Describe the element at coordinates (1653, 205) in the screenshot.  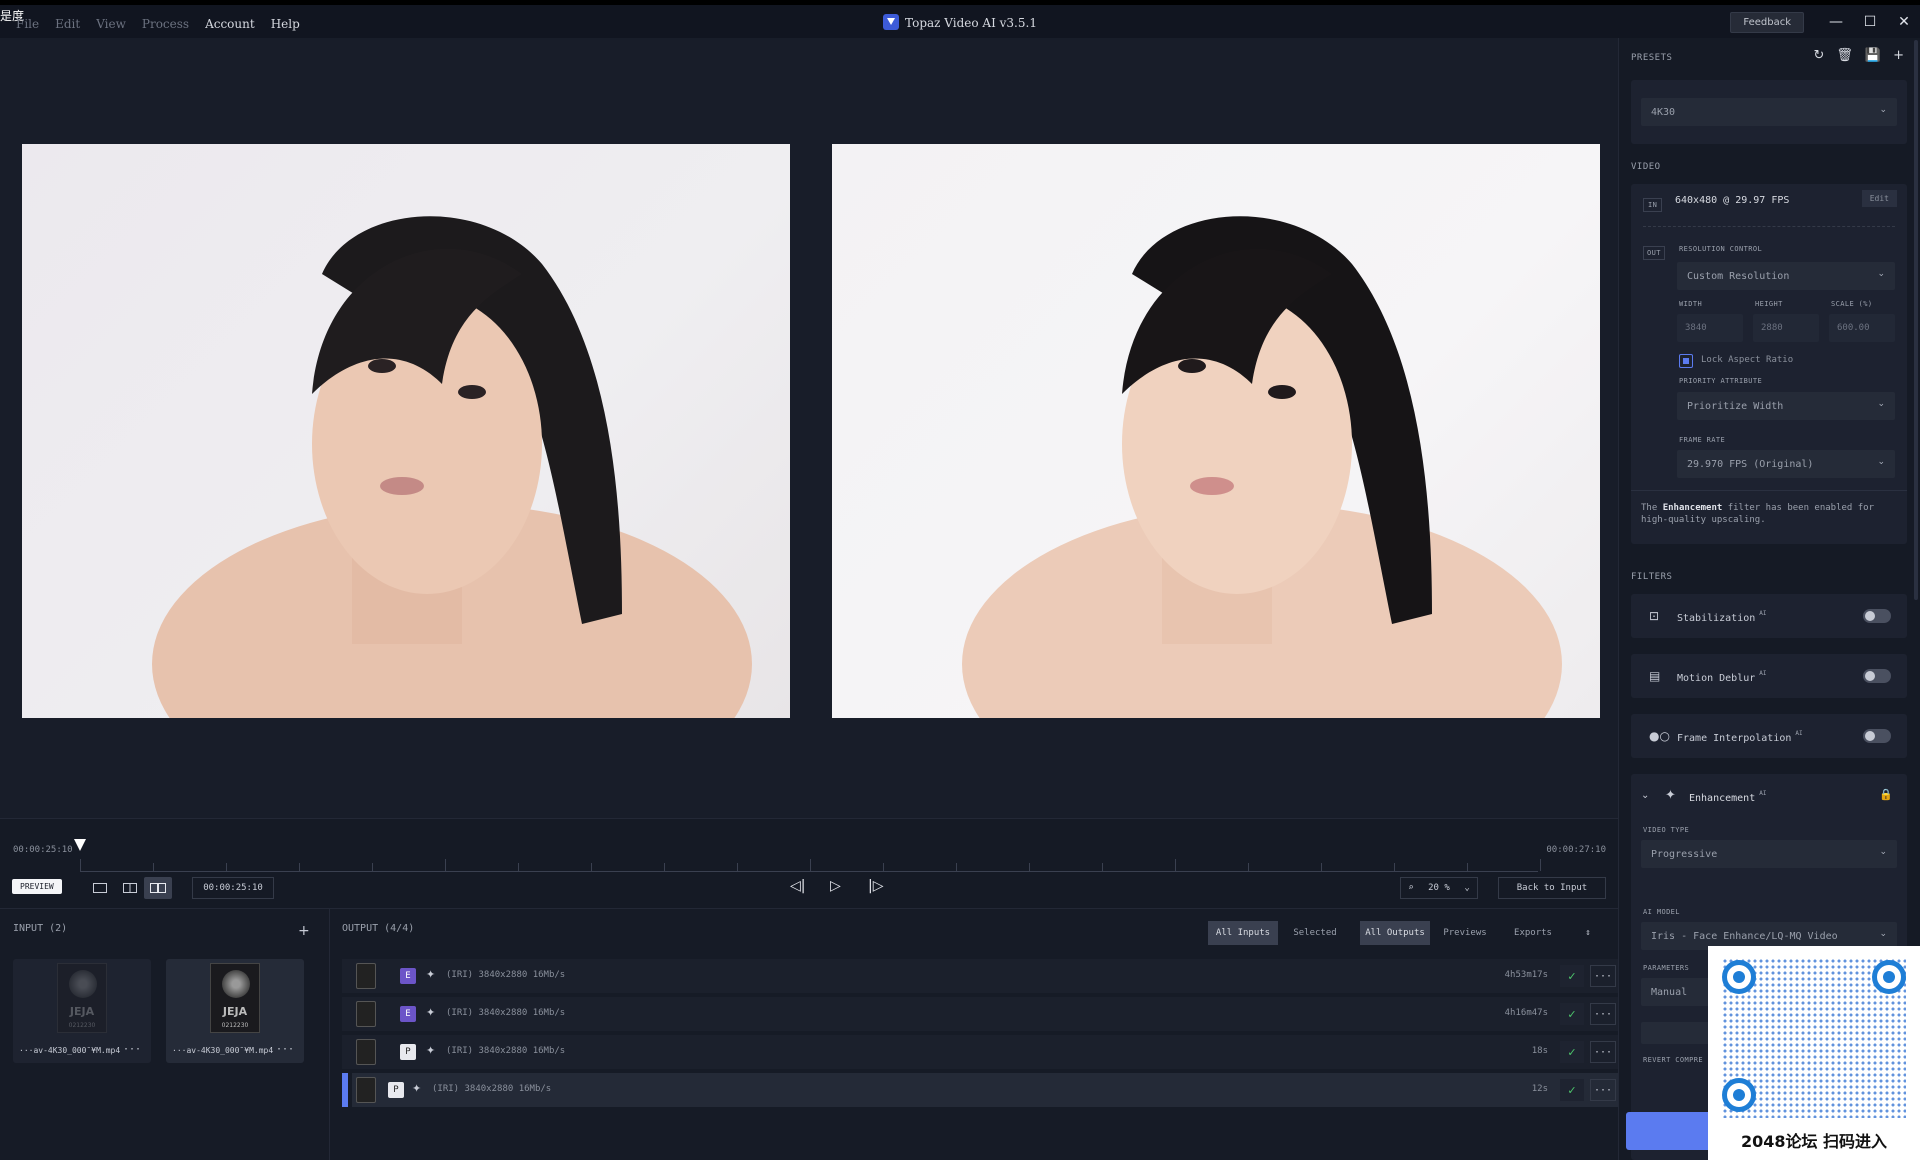
I see `in-badge: IN` at that location.